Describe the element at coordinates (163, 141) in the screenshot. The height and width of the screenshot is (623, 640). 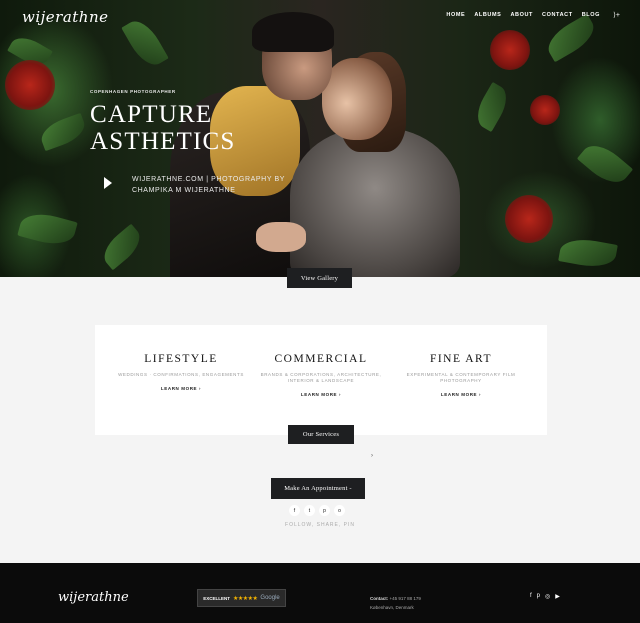
I see `hero-title-line2: ASTHETICS` at that location.